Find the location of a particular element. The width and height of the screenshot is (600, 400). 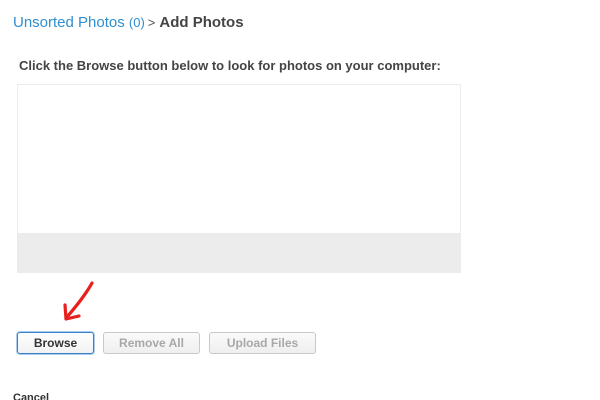

breadcrumb-parent-label: Unsorted Photos is located at coordinates (69, 22).